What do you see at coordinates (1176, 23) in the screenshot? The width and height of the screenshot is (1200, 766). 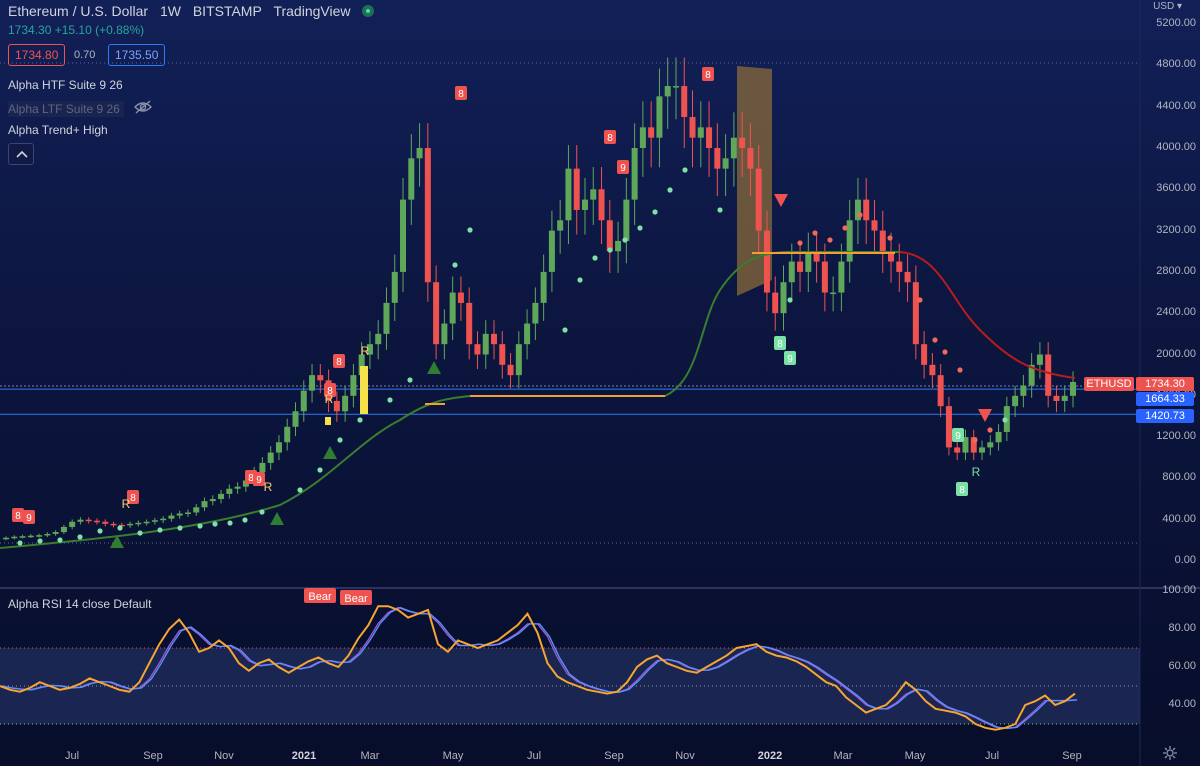 I see `price-axis-label: 5200.00` at bounding box center [1176, 23].